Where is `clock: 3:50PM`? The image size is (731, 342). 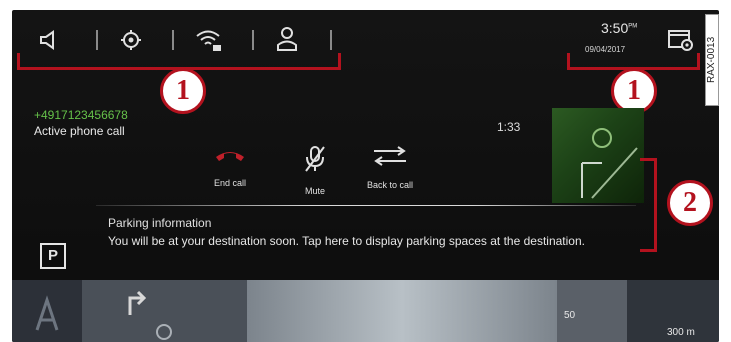 clock: 3:50PM is located at coordinates (619, 28).